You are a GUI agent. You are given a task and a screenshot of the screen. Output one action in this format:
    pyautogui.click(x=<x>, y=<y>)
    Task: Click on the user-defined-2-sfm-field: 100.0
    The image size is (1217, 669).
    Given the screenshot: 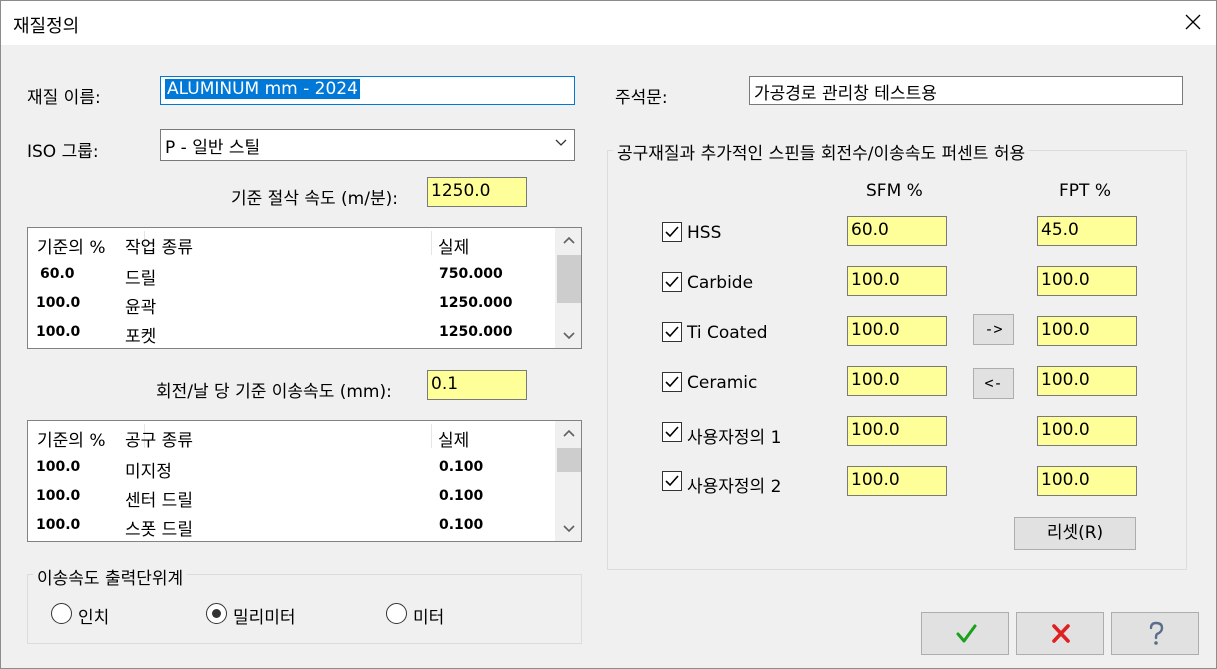 What is the action you would take?
    pyautogui.click(x=897, y=481)
    